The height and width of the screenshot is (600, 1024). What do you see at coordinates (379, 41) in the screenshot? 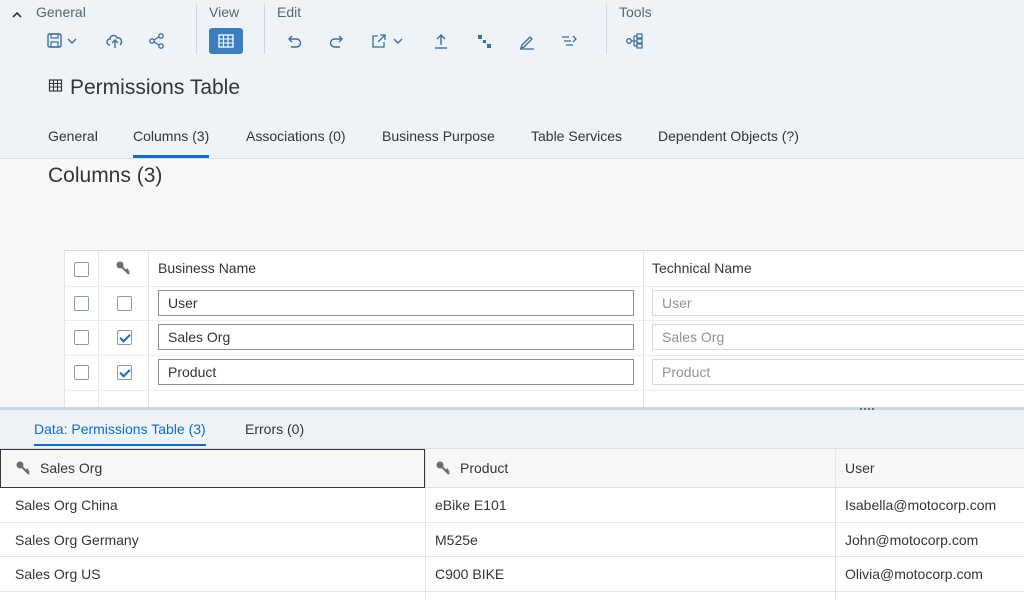
I see `export-icon` at bounding box center [379, 41].